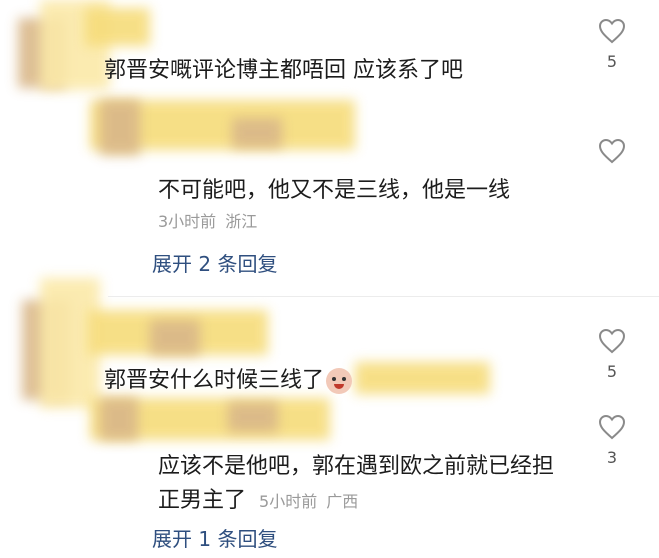  Describe the element at coordinates (175, 337) in the screenshot. I see `username-blurred-detail` at that location.